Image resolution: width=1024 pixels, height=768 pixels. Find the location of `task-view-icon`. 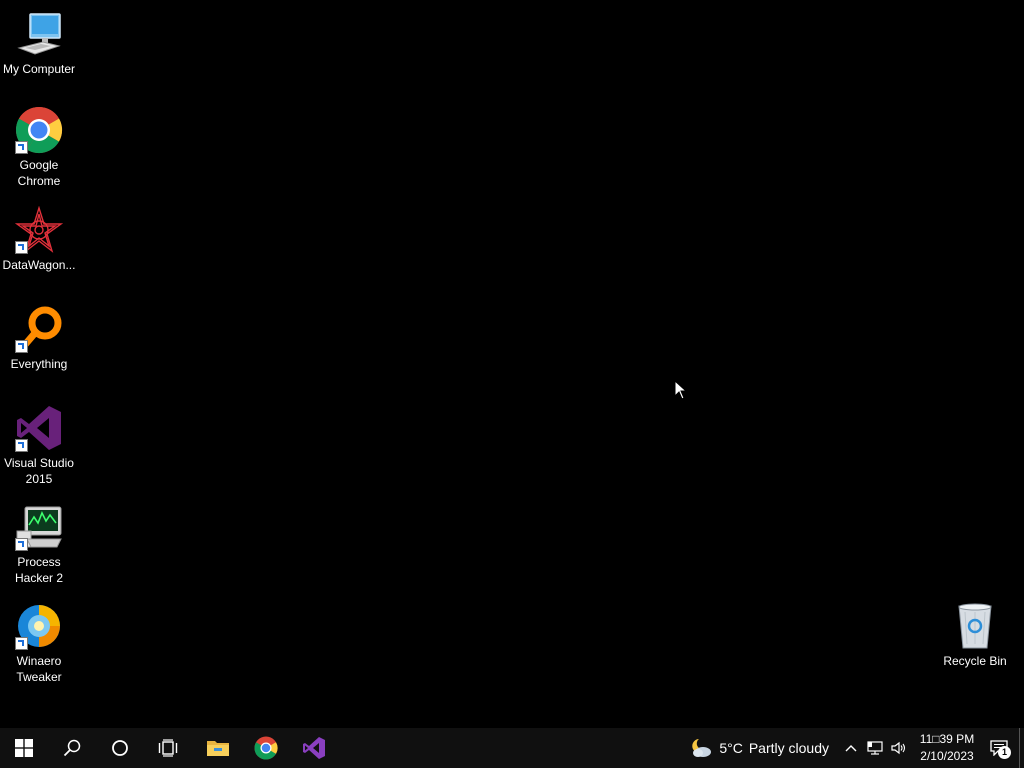

task-view-icon is located at coordinates (168, 748).